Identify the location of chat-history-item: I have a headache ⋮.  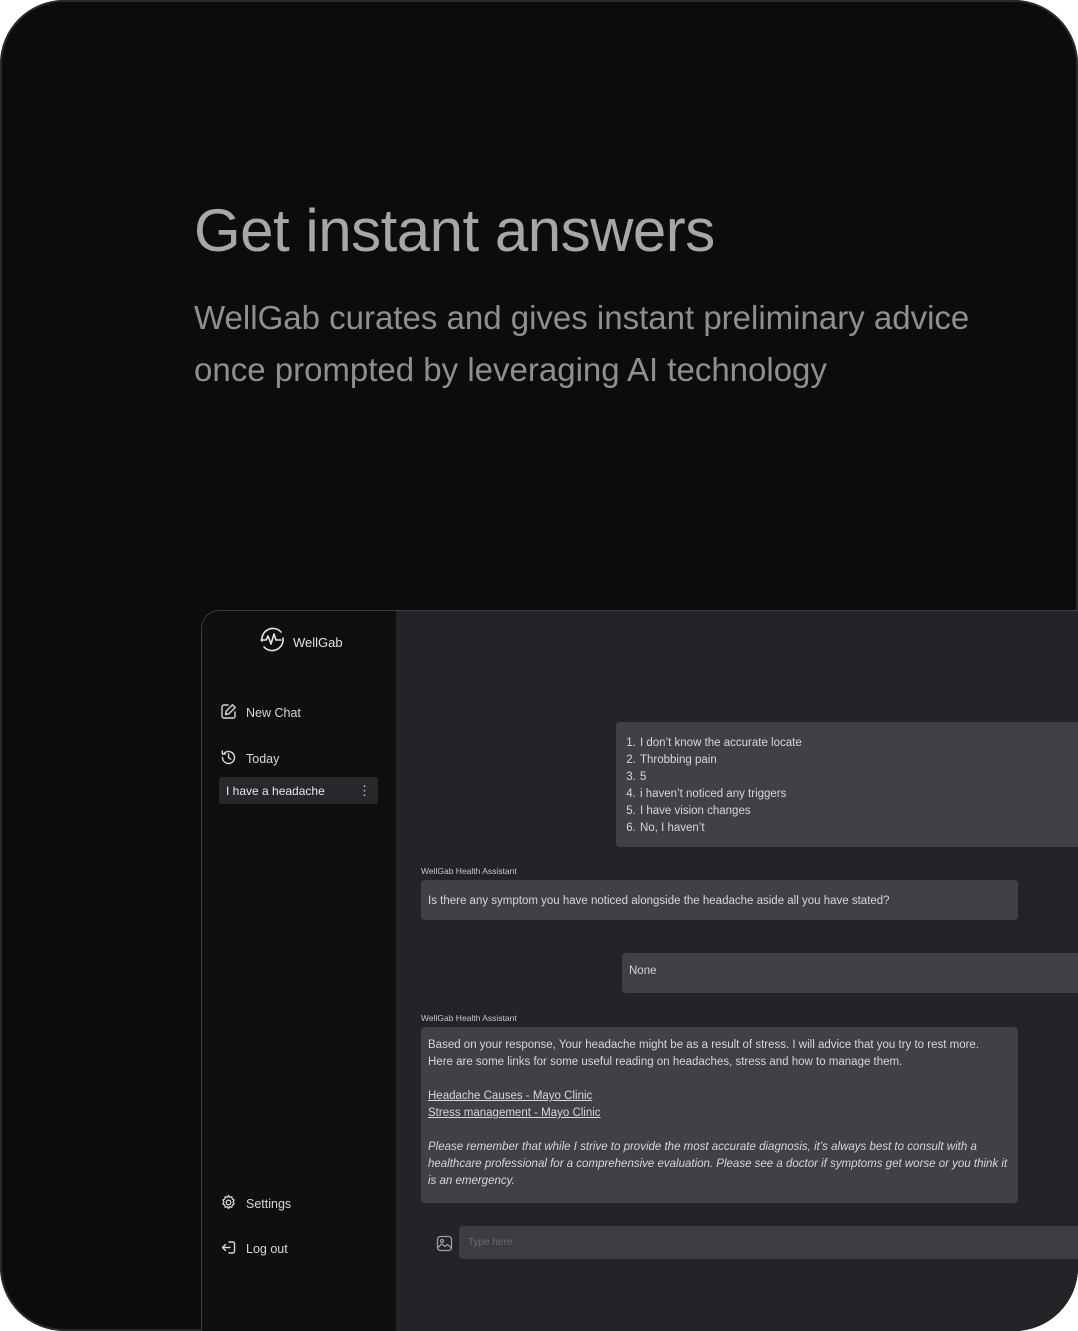
(298, 790).